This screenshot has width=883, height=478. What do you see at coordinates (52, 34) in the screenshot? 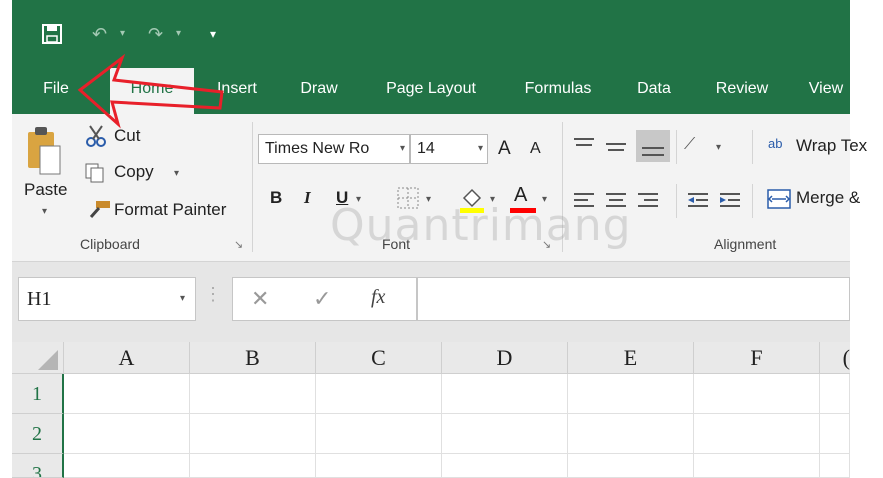
I see `save-icon` at bounding box center [52, 34].